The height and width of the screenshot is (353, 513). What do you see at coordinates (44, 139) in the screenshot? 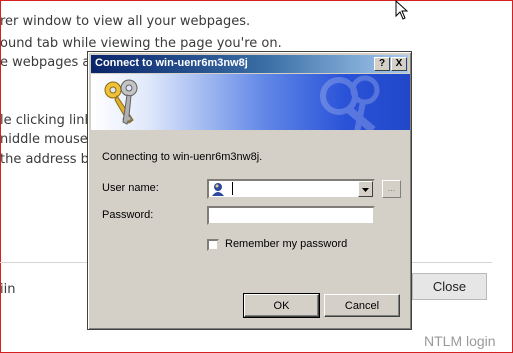
I see `bg-line-5: niddle mouse` at bounding box center [44, 139].